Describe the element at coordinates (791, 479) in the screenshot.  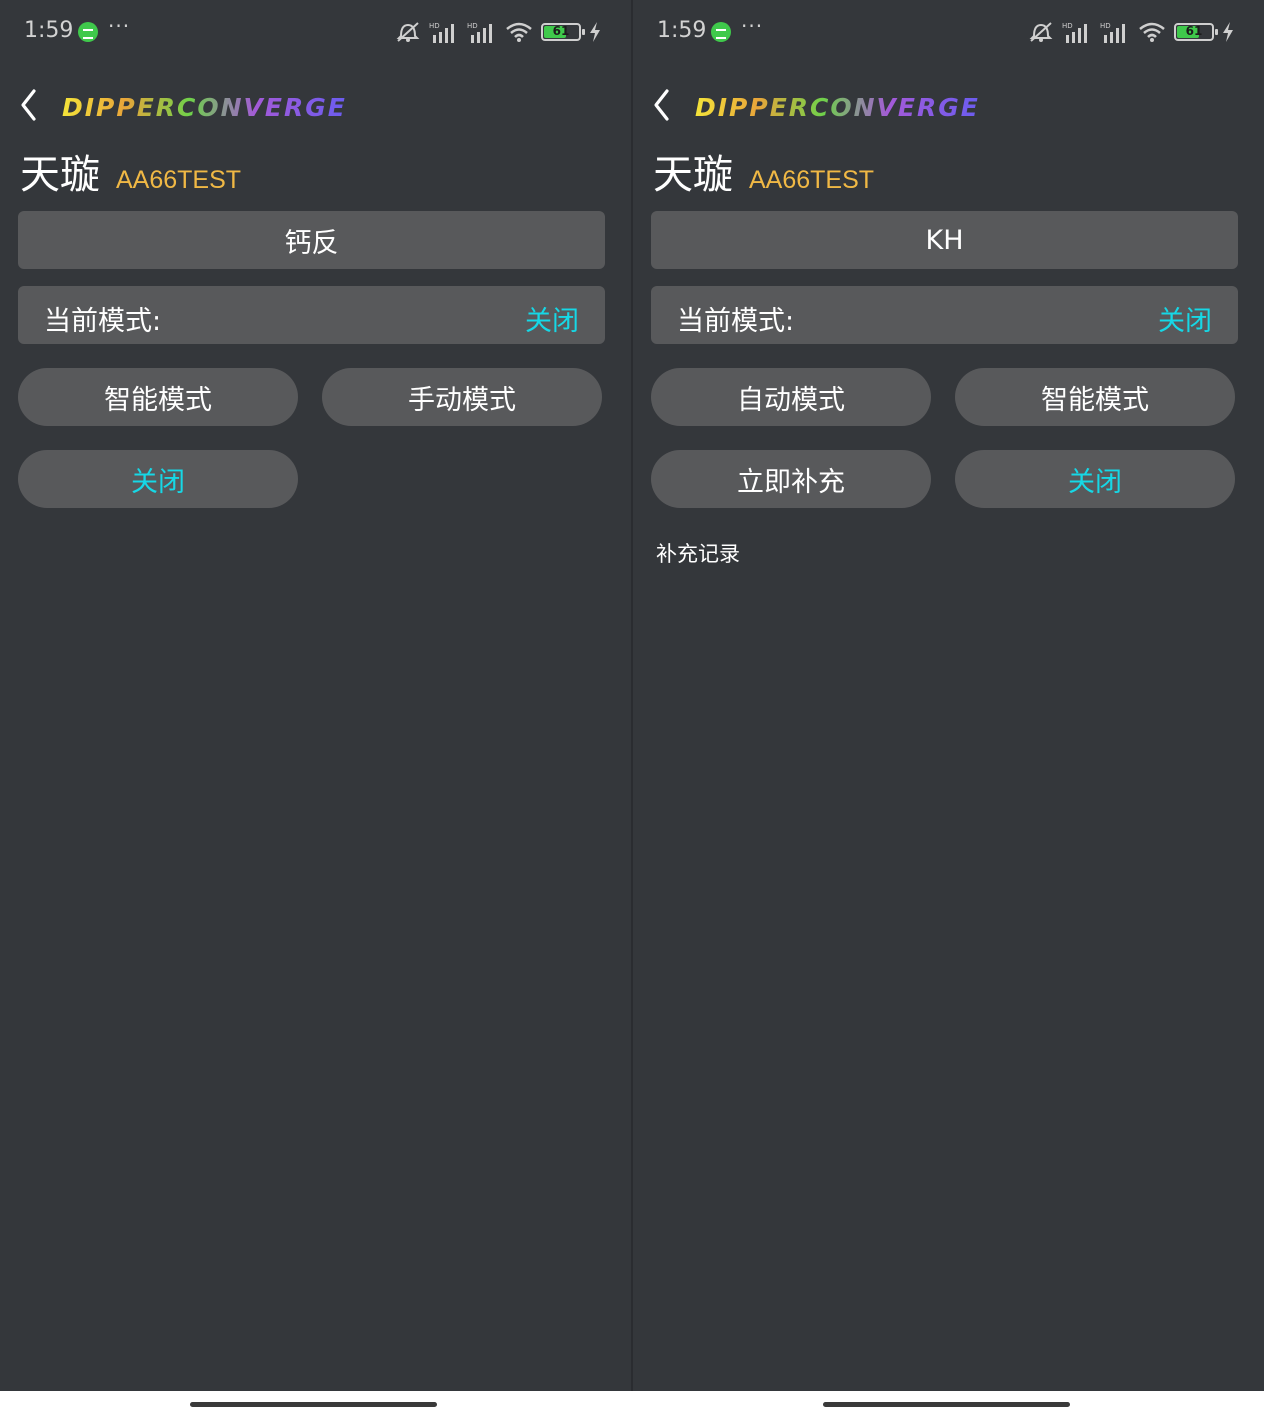
I see `refill-now-button: 立即补充` at that location.